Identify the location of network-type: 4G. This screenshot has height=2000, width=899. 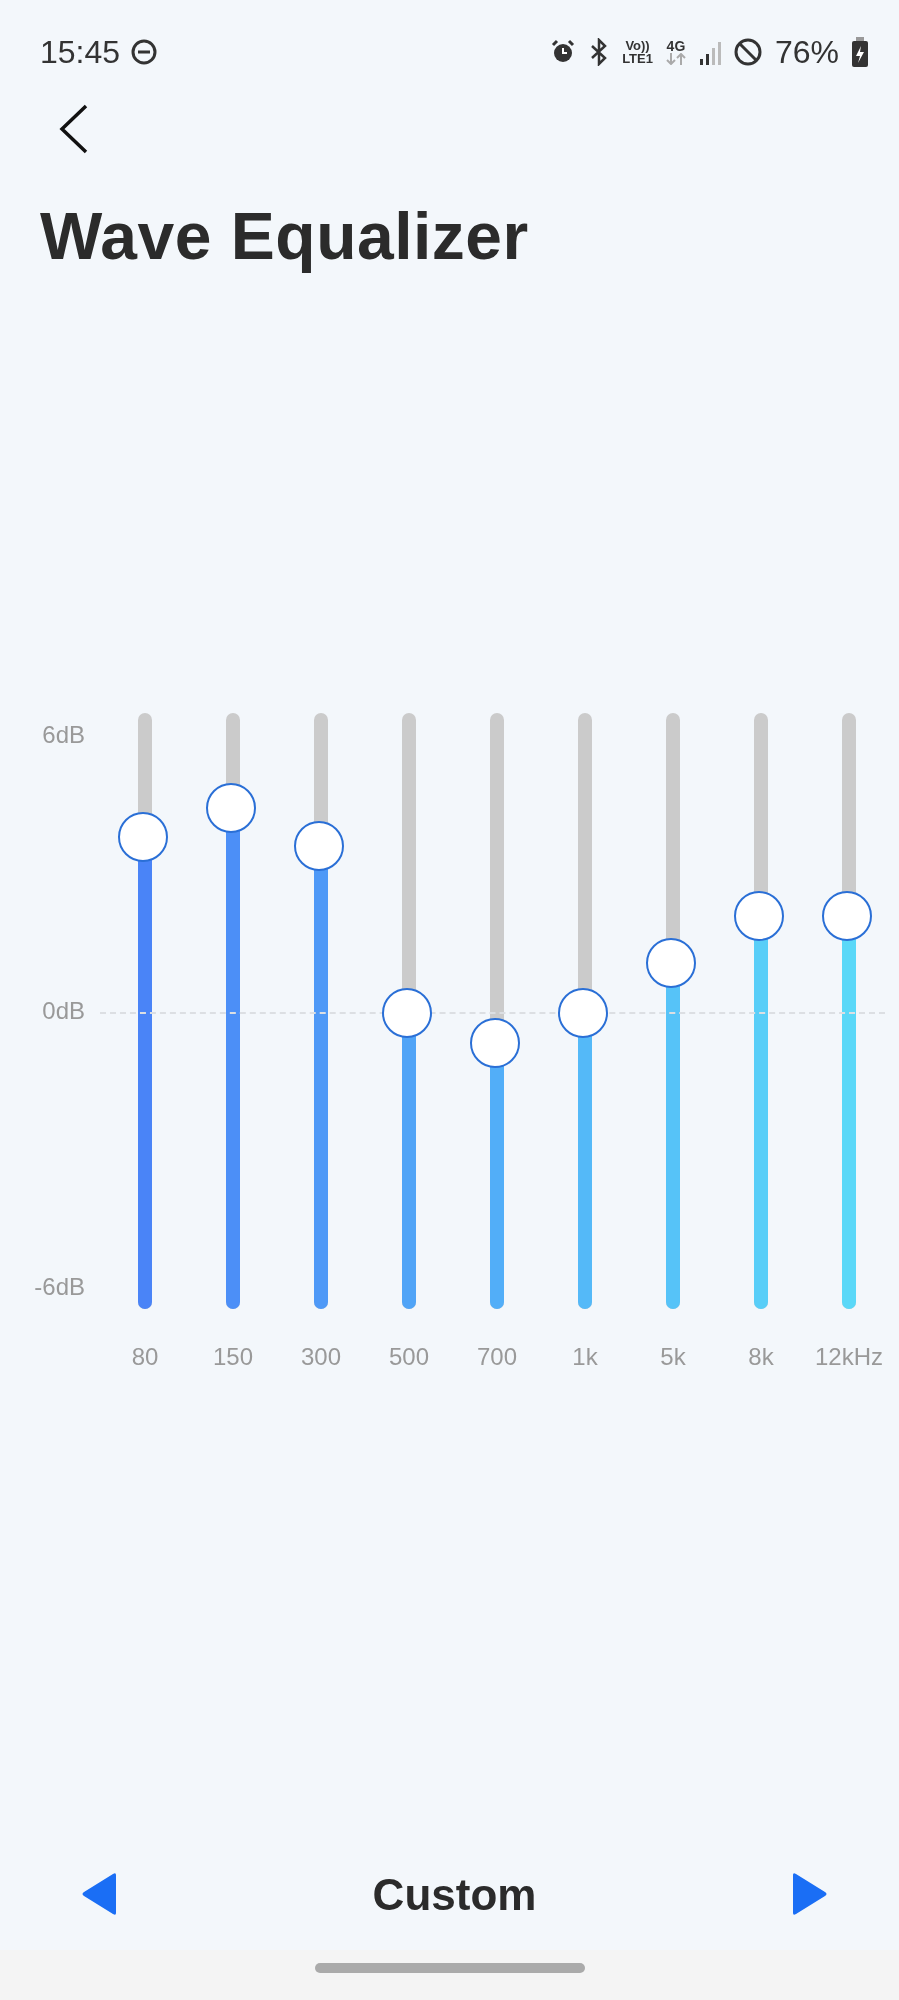
(676, 46).